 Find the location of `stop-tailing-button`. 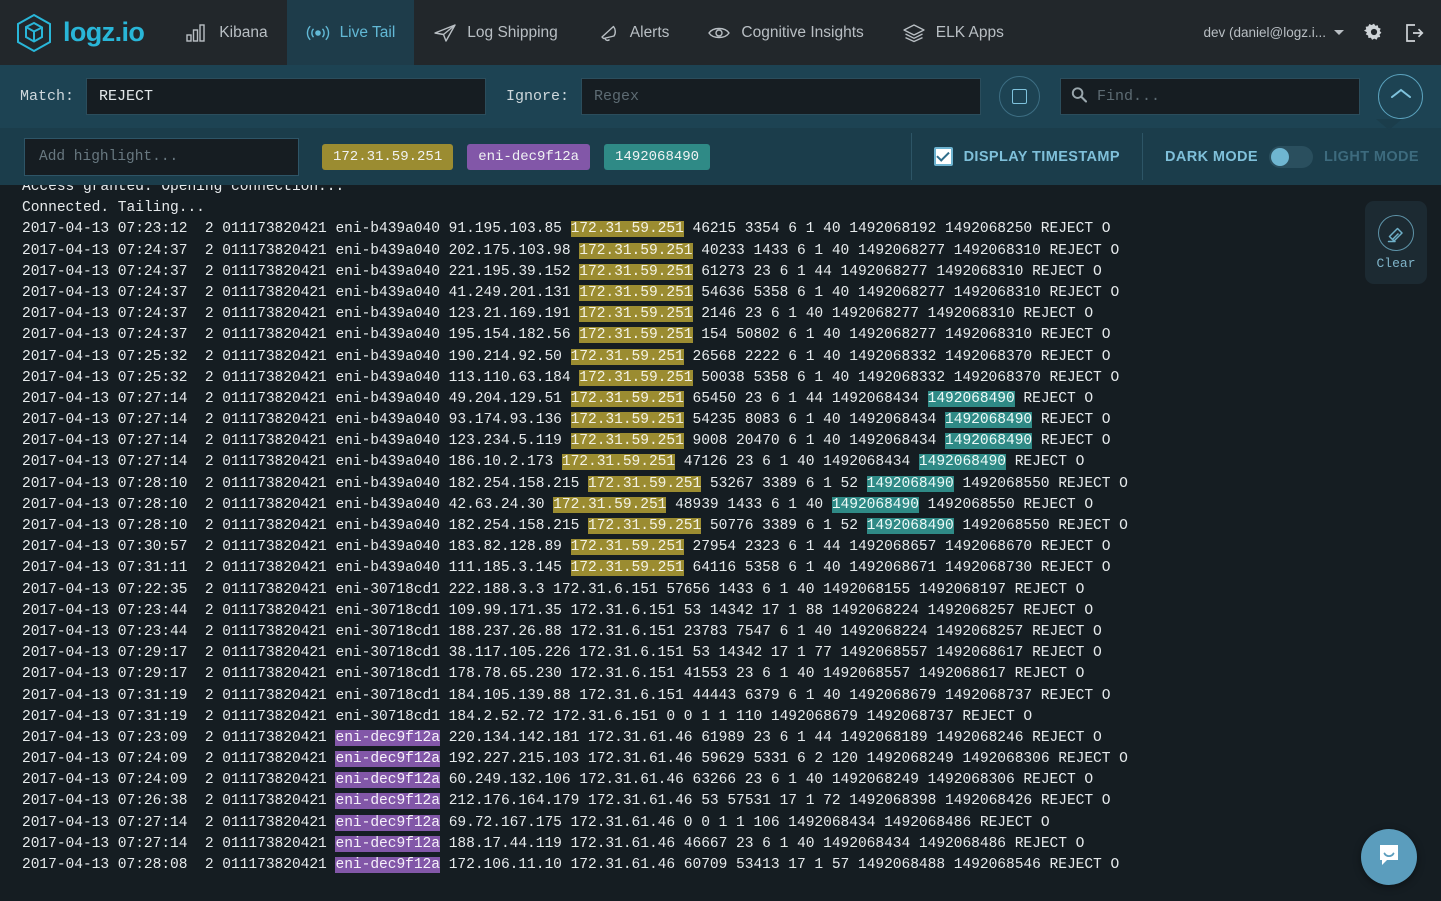

stop-tailing-button is located at coordinates (1019, 96).